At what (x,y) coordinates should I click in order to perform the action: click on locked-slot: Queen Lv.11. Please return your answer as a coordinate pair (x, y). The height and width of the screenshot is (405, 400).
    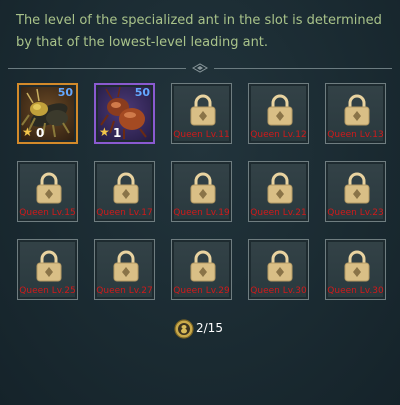
    Looking at the image, I should click on (201, 113).